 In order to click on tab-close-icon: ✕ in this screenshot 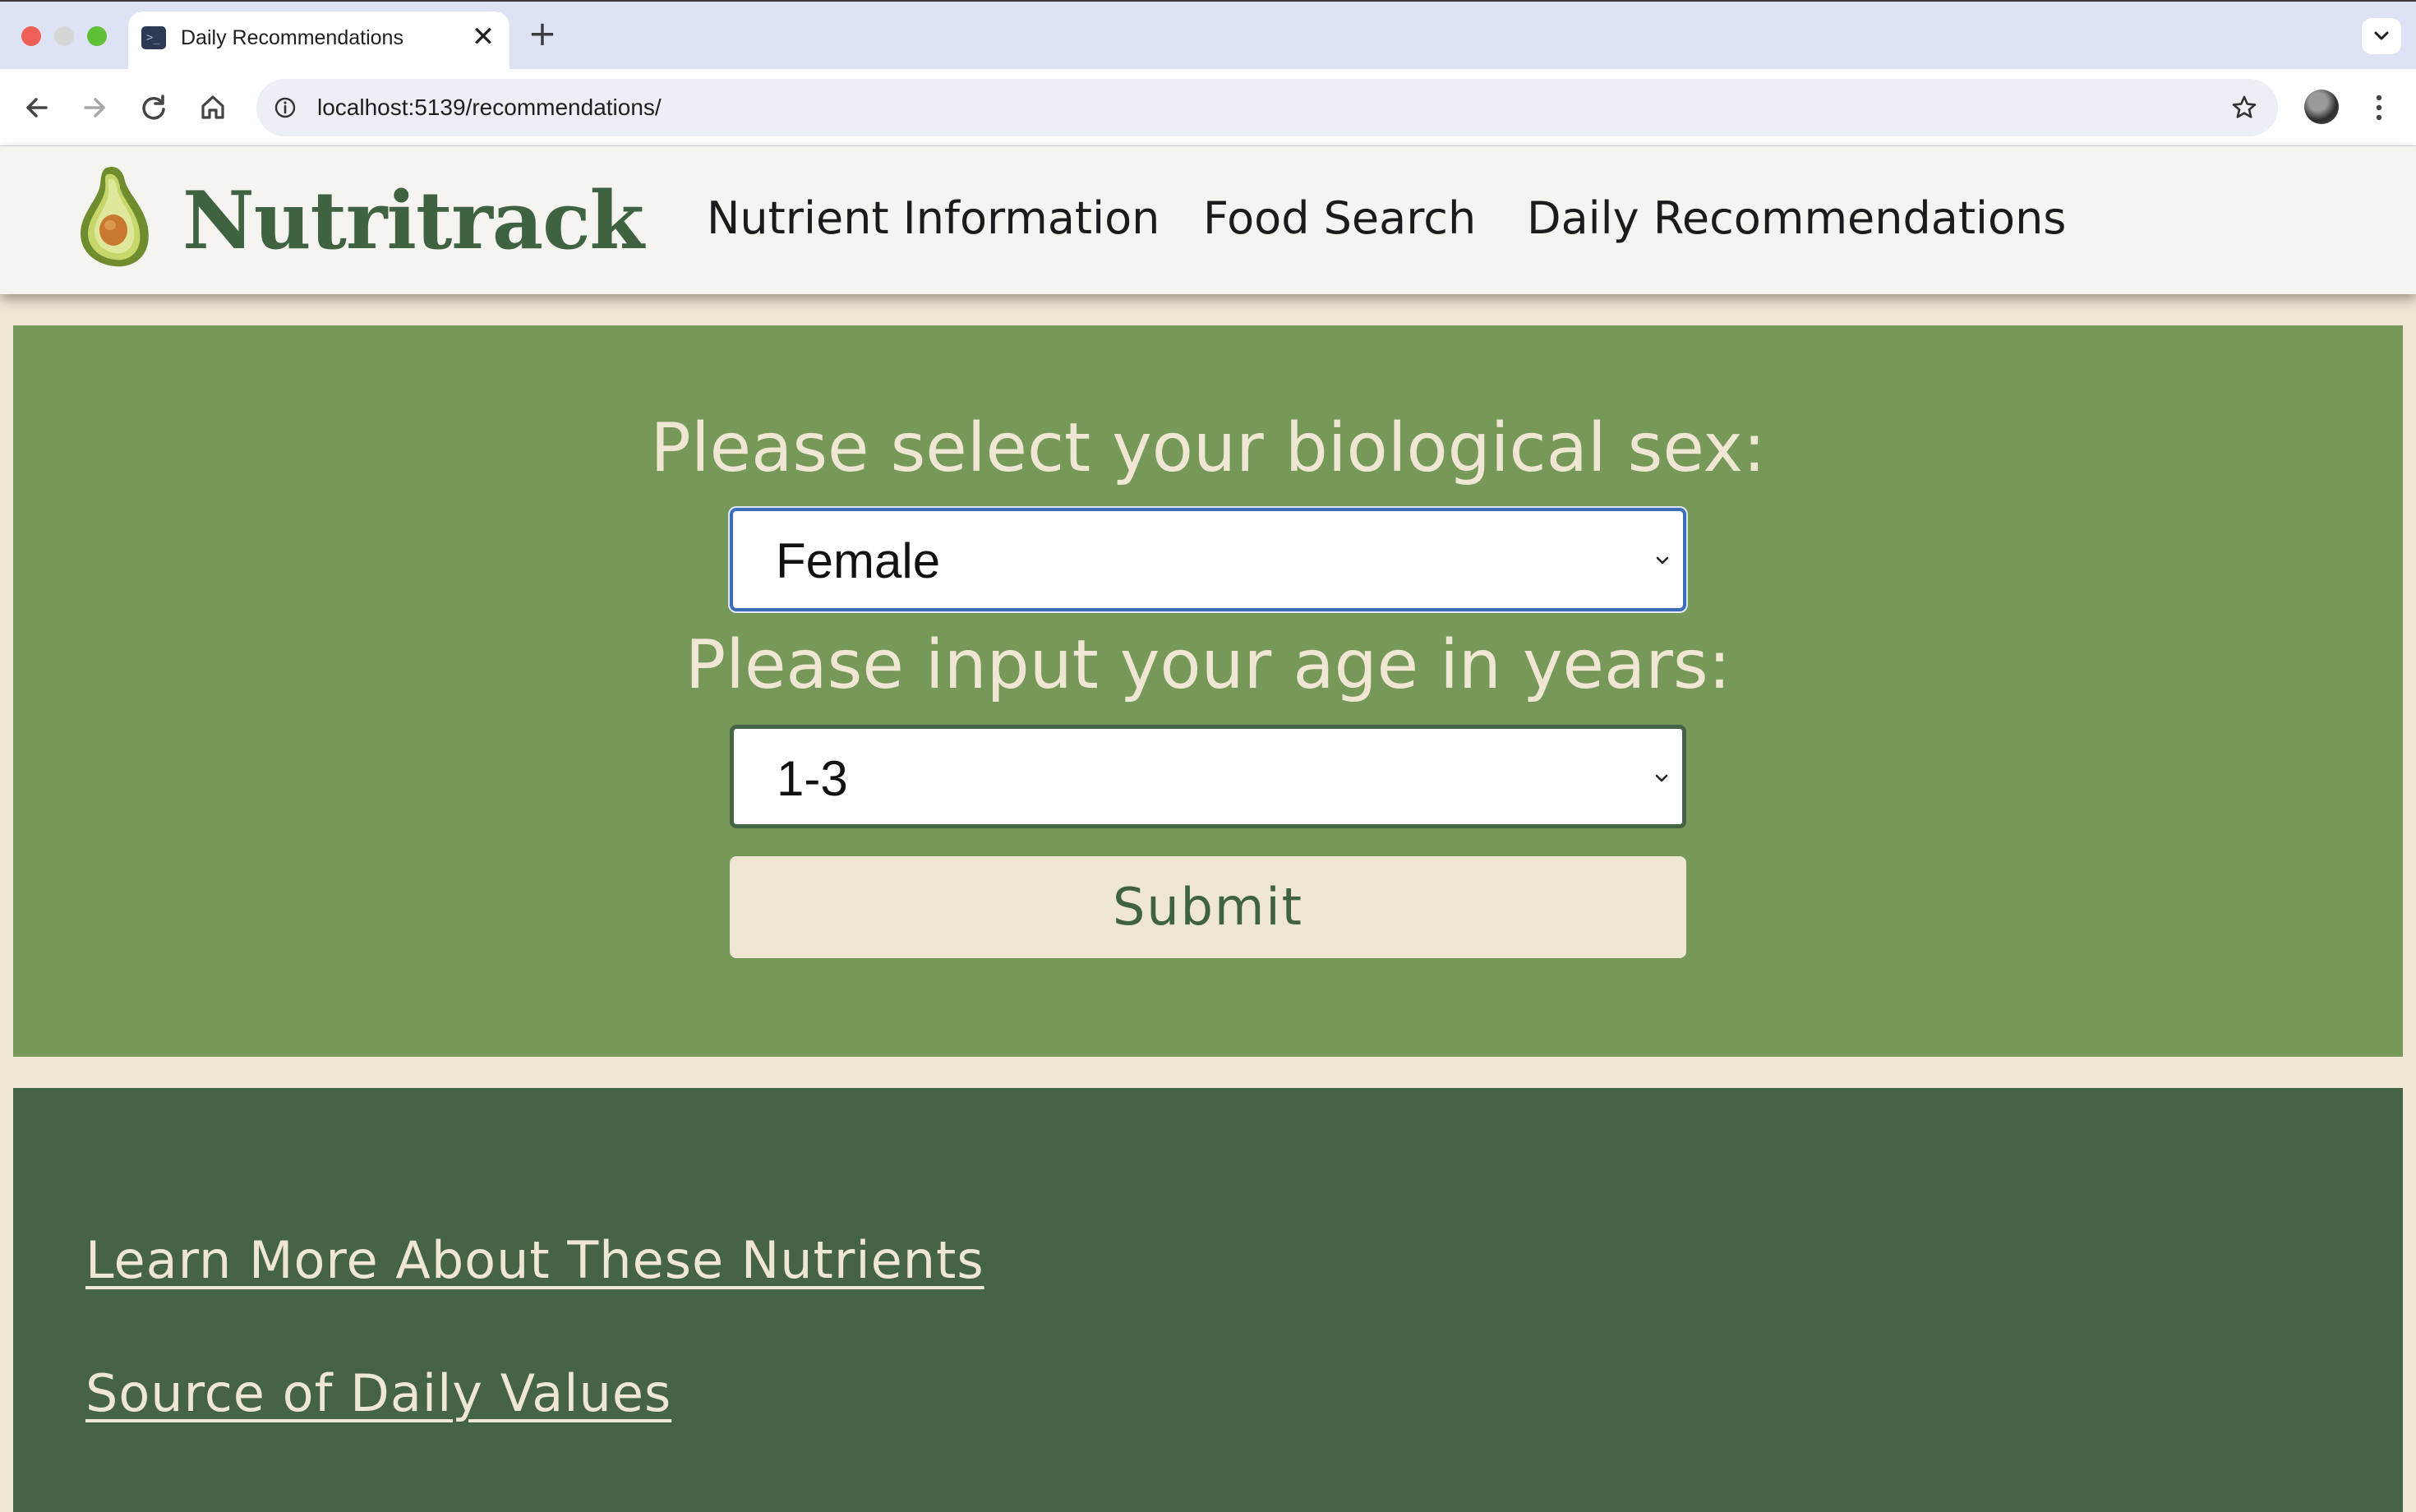, I will do `click(483, 37)`.